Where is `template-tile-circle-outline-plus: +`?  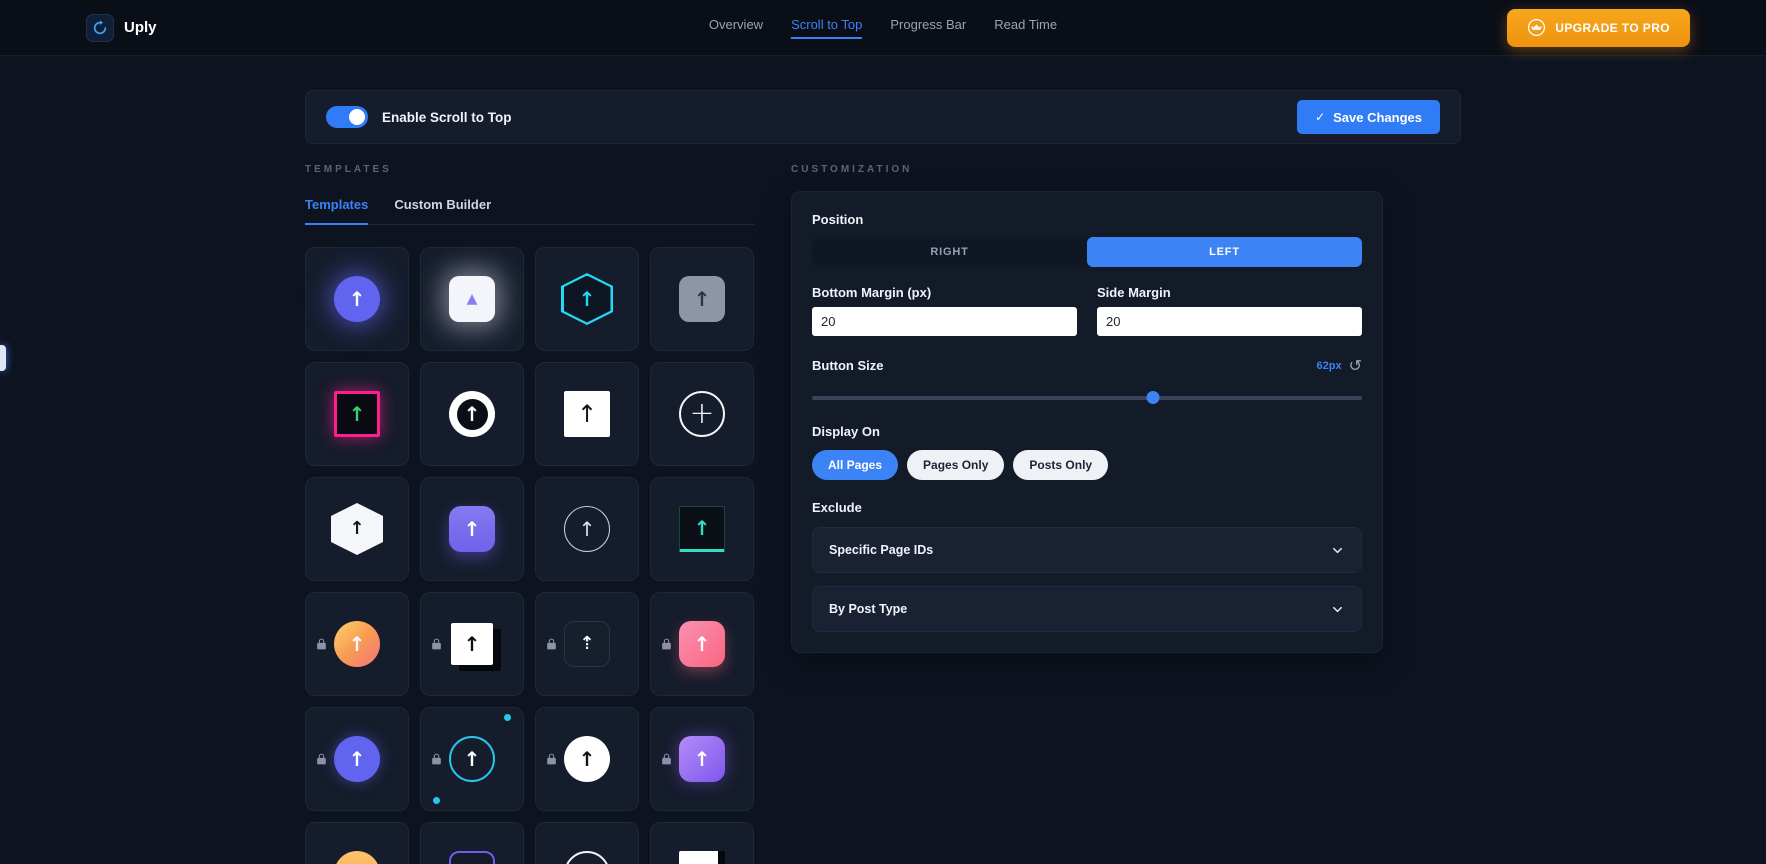 template-tile-circle-outline-plus: + is located at coordinates (702, 414).